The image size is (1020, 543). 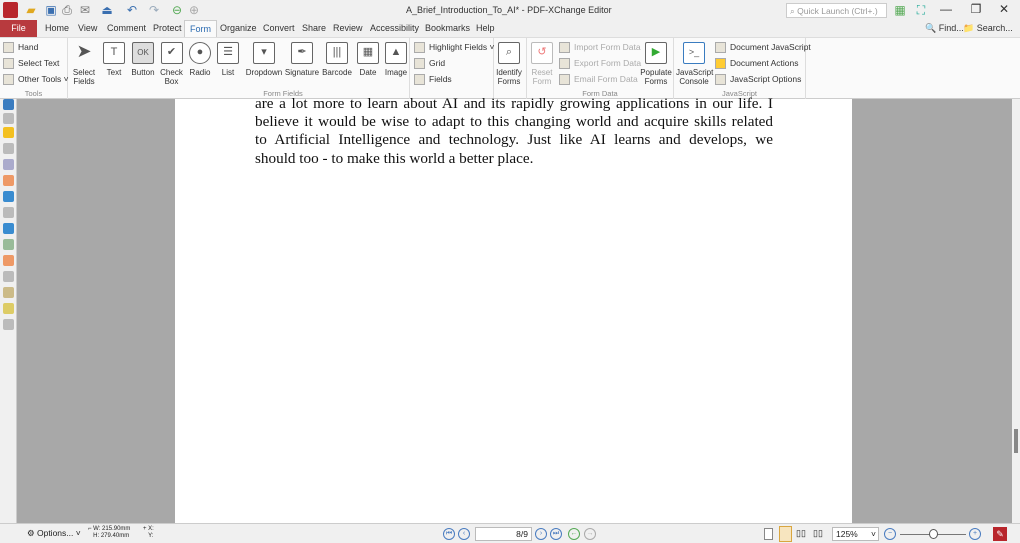 What do you see at coordinates (1016, 311) in the screenshot?
I see `vertical-scrollbar` at bounding box center [1016, 311].